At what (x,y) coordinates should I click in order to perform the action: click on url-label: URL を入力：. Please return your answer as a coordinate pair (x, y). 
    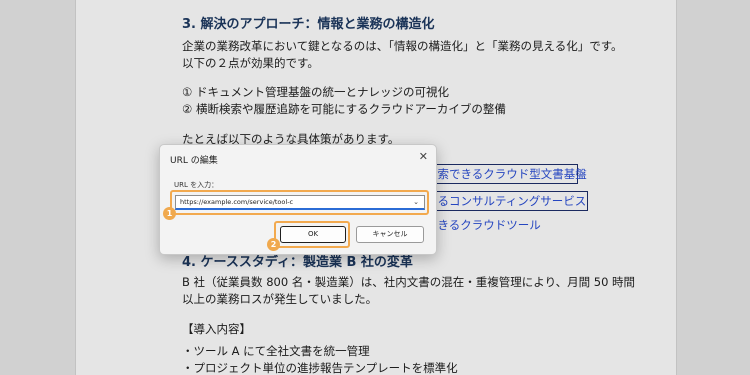
    Looking at the image, I should click on (196, 185).